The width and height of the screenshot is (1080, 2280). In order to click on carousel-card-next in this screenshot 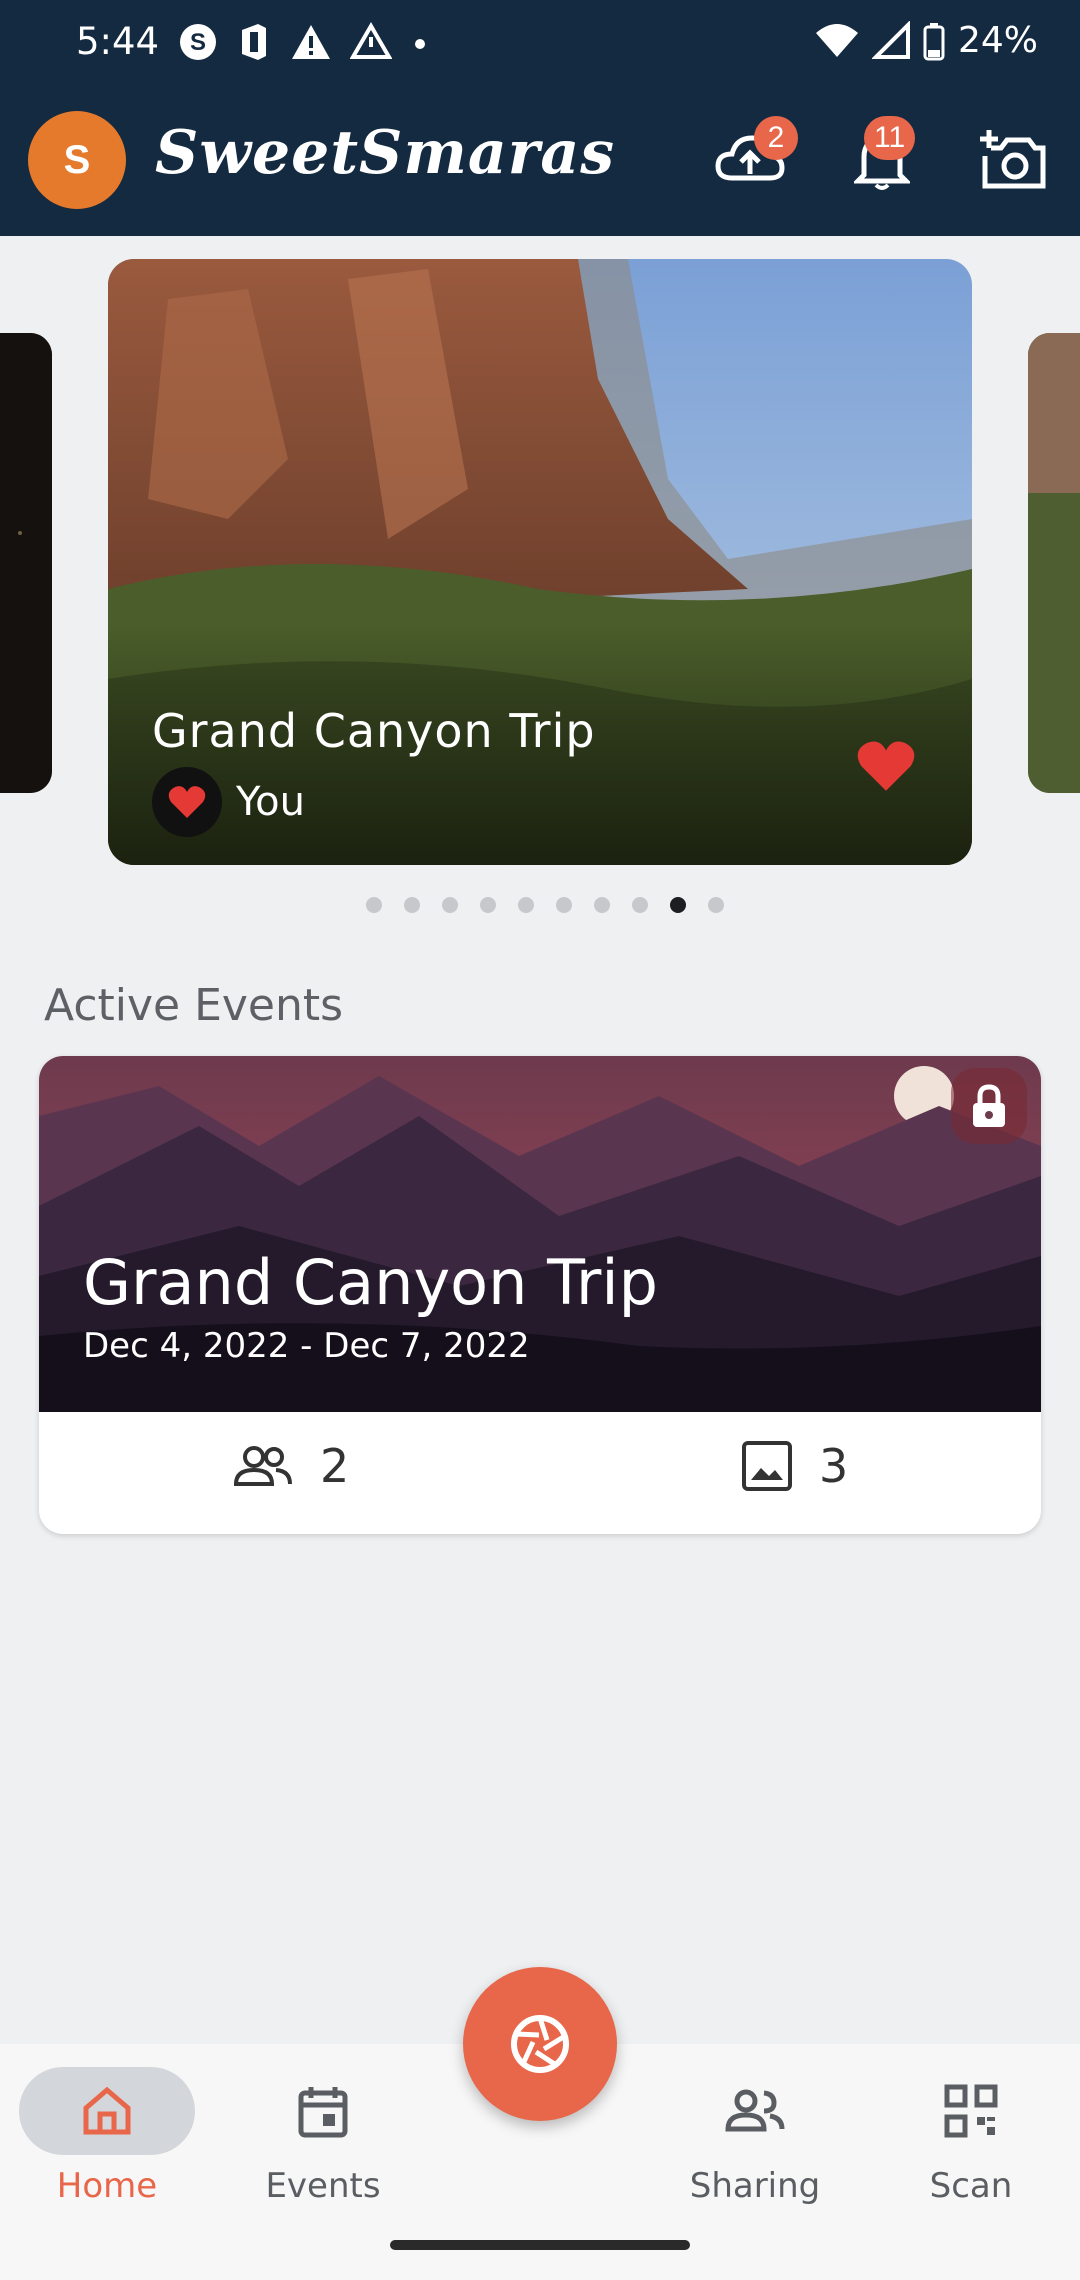, I will do `click(1054, 563)`.